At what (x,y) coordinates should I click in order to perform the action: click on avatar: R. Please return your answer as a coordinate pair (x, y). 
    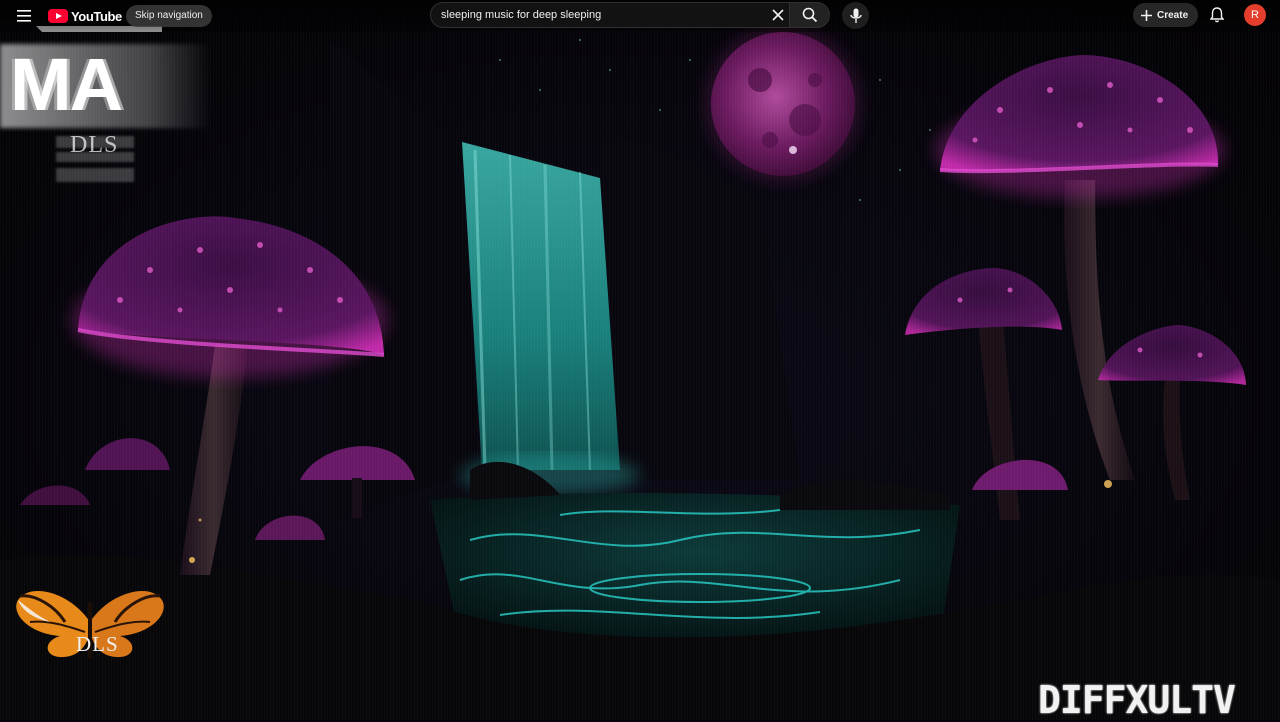
    Looking at the image, I should click on (1255, 15).